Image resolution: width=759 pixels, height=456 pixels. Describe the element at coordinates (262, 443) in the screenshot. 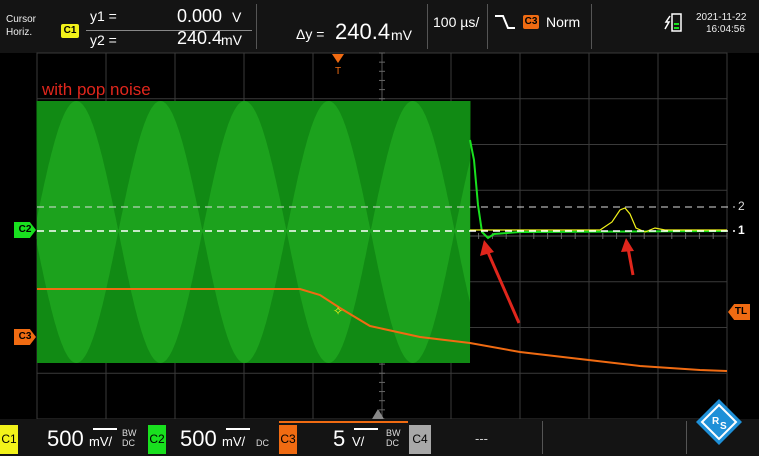

I see `c2-coupling: DC` at that location.